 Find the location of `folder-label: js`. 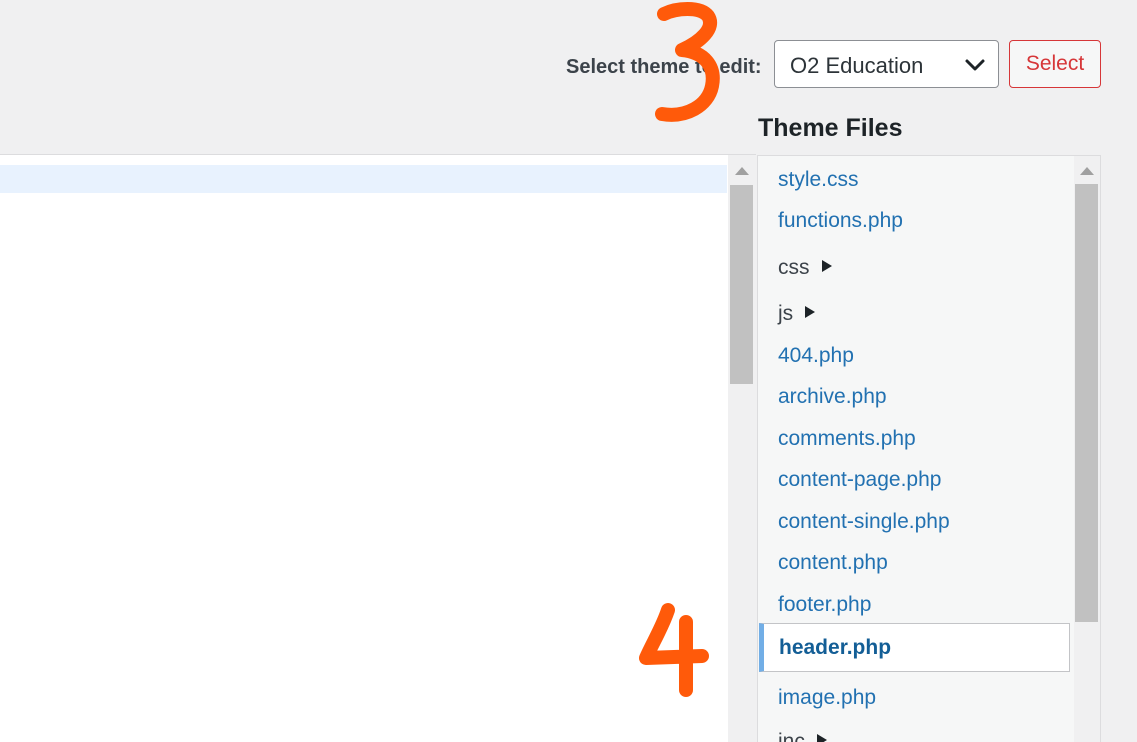

folder-label: js is located at coordinates (786, 313).